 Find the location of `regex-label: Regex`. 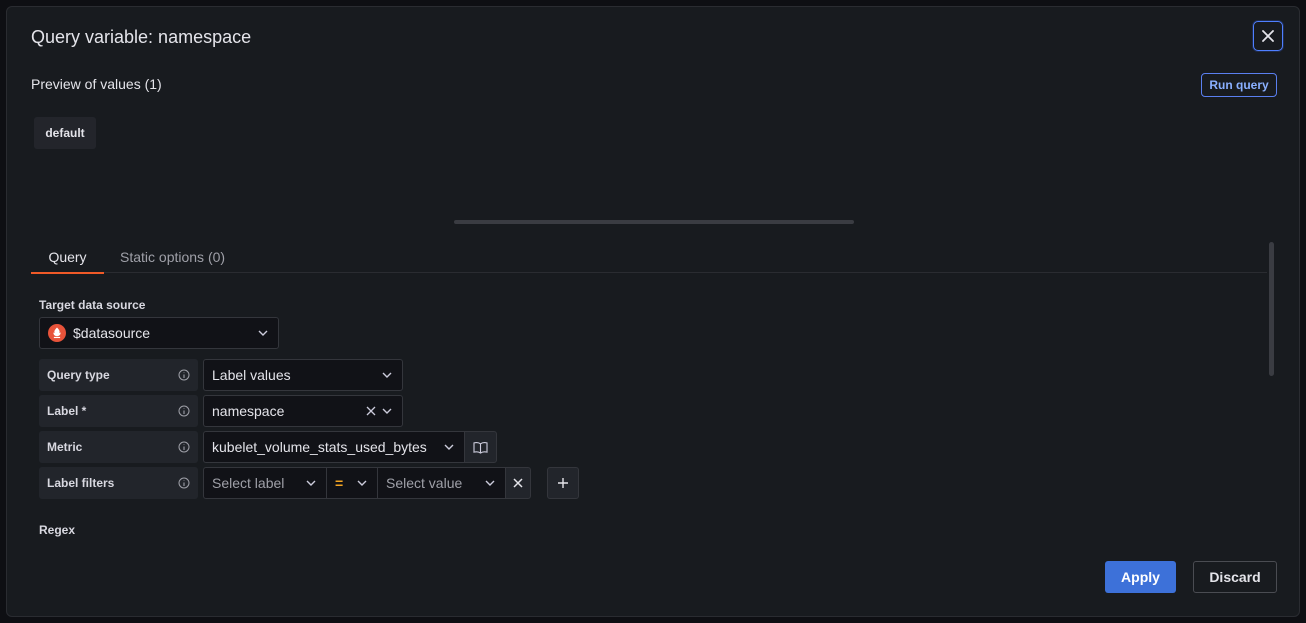

regex-label: Regex is located at coordinates (57, 530).